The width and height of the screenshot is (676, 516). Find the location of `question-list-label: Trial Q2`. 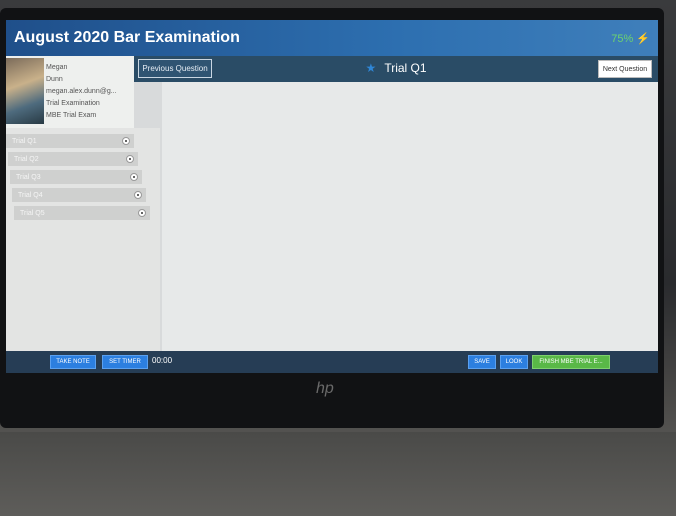

question-list-label: Trial Q2 is located at coordinates (26, 159).